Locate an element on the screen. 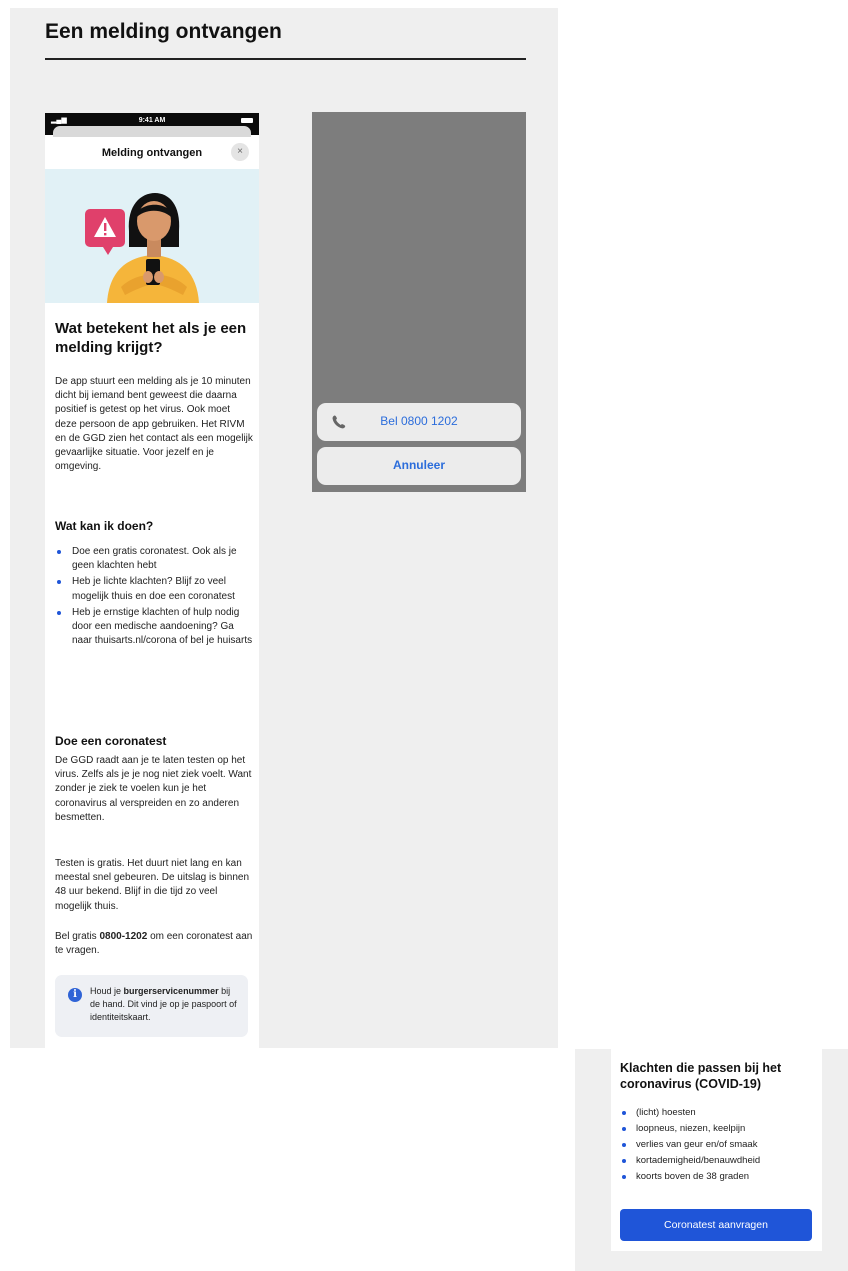  navigation-bar: Melding ontvangen × is located at coordinates (152, 153).